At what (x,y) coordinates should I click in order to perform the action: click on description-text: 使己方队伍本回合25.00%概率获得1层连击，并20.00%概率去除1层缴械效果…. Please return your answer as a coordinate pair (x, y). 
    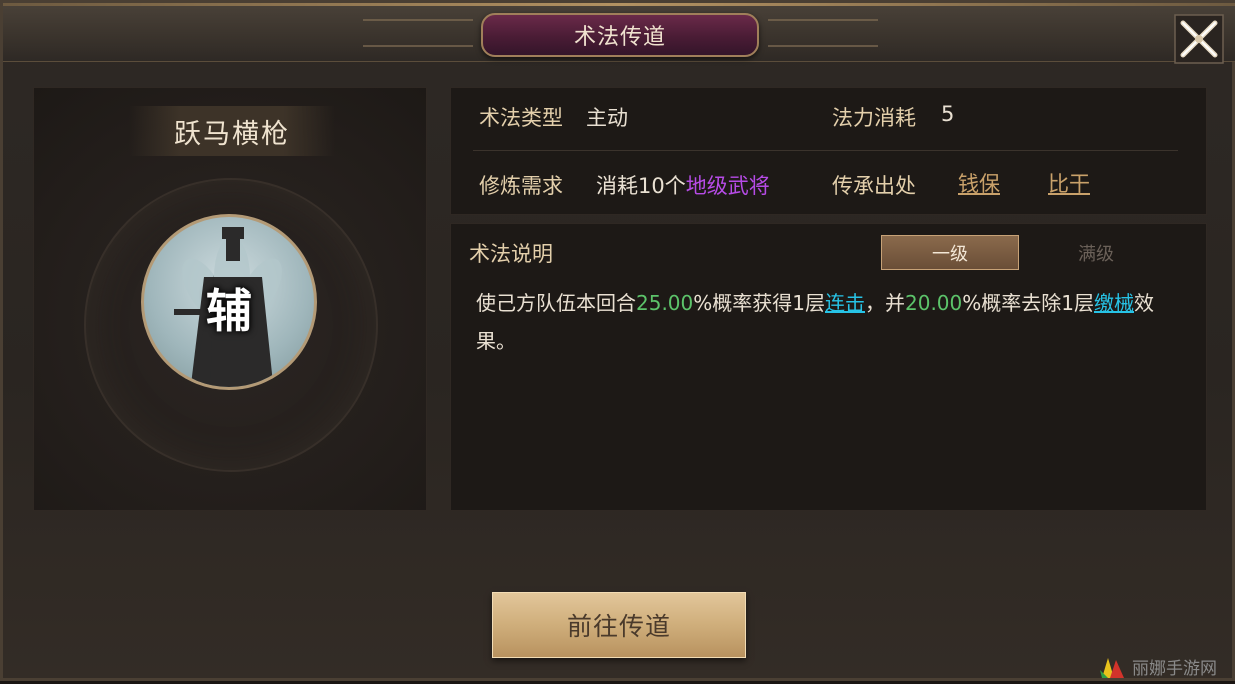
    Looking at the image, I should click on (831, 322).